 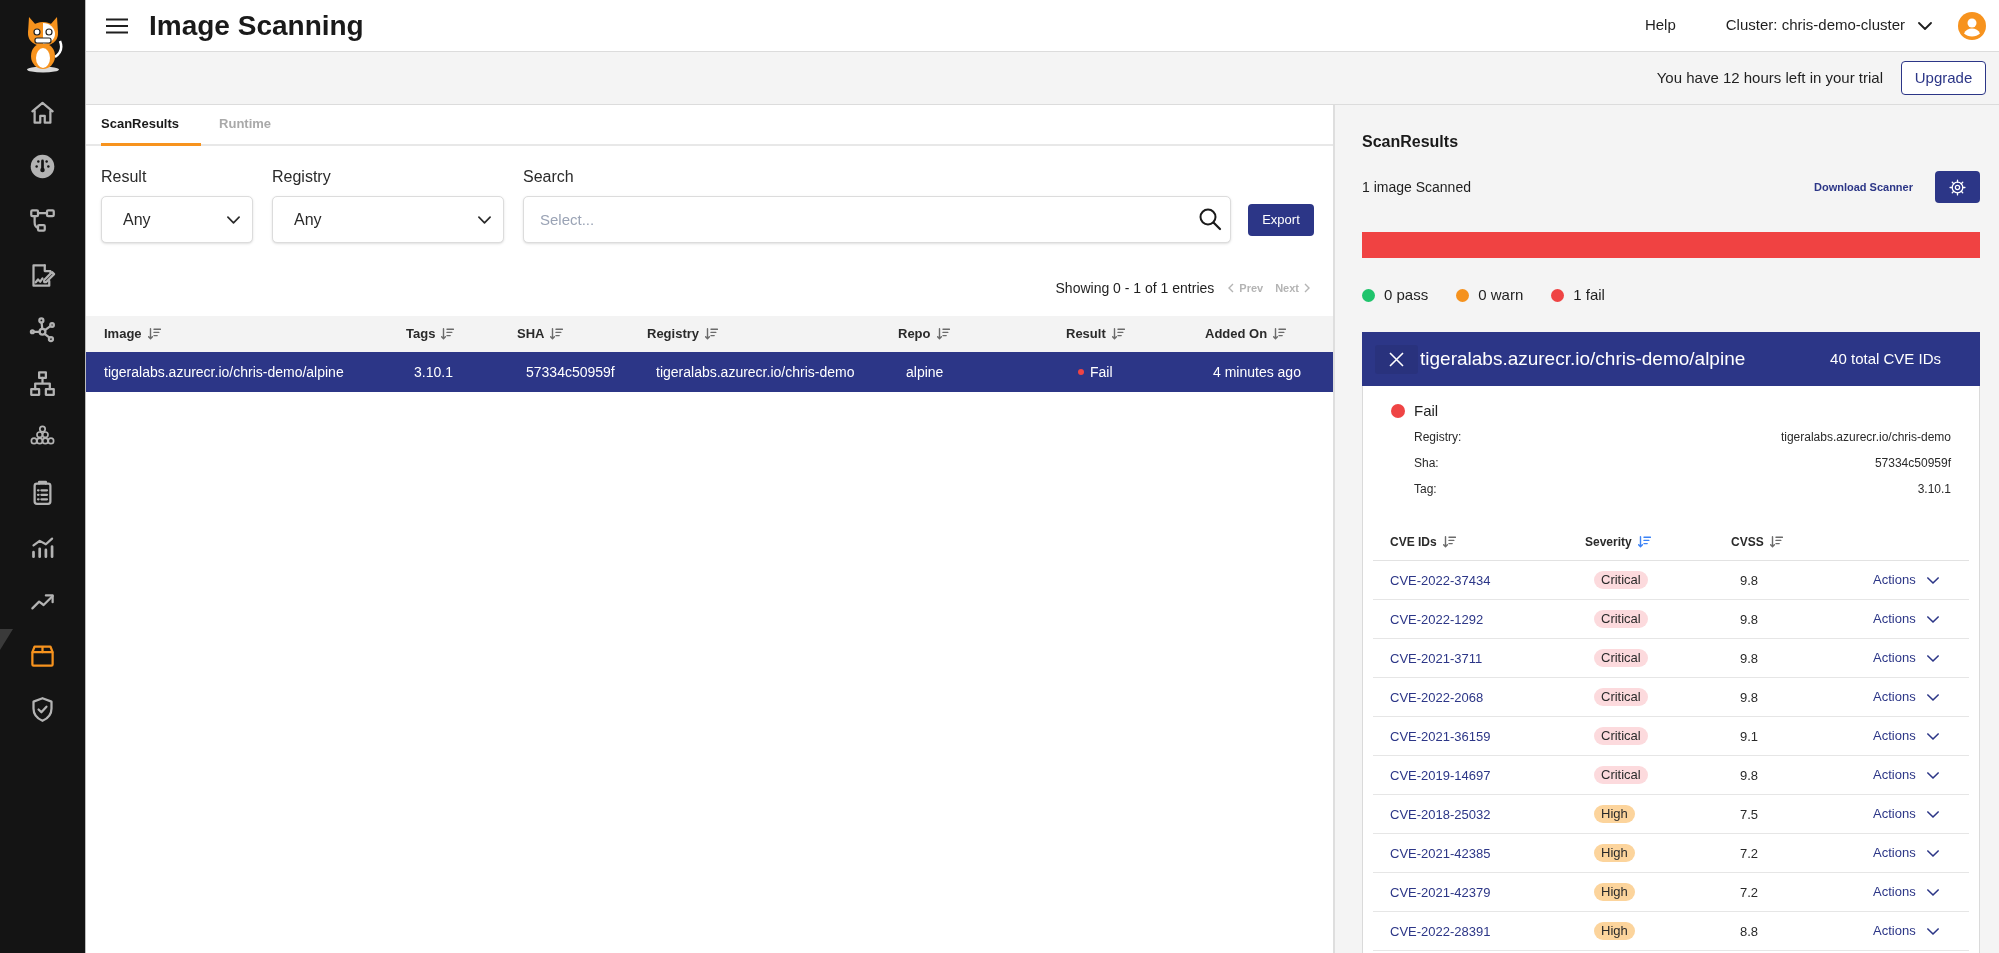 I want to click on filter-label: Result, so click(x=124, y=177).